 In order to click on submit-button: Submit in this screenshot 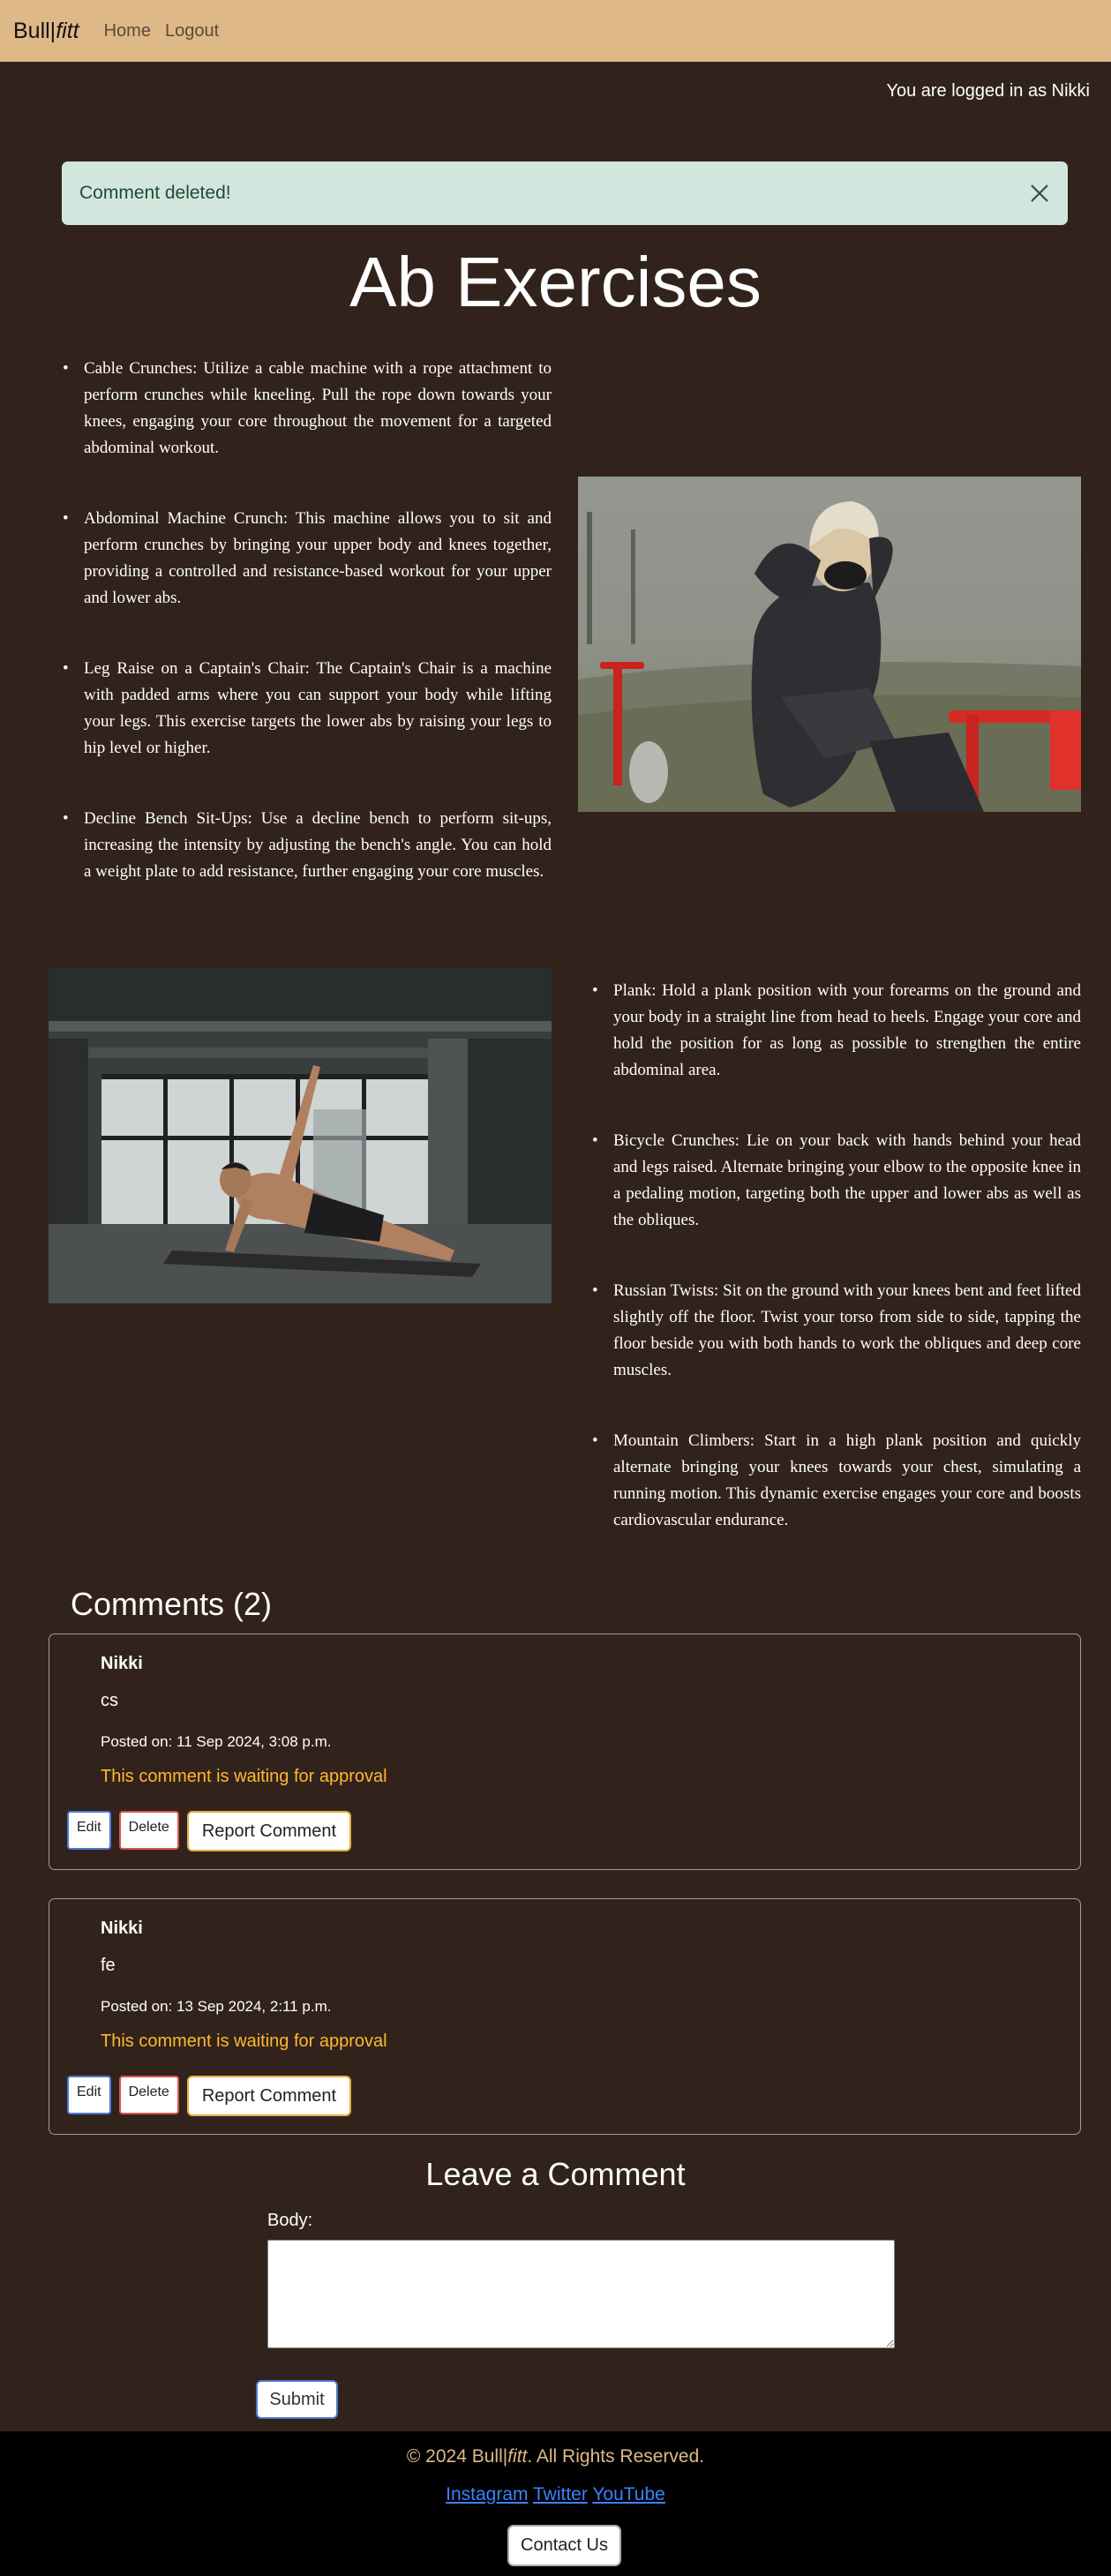, I will do `click(297, 2399)`.